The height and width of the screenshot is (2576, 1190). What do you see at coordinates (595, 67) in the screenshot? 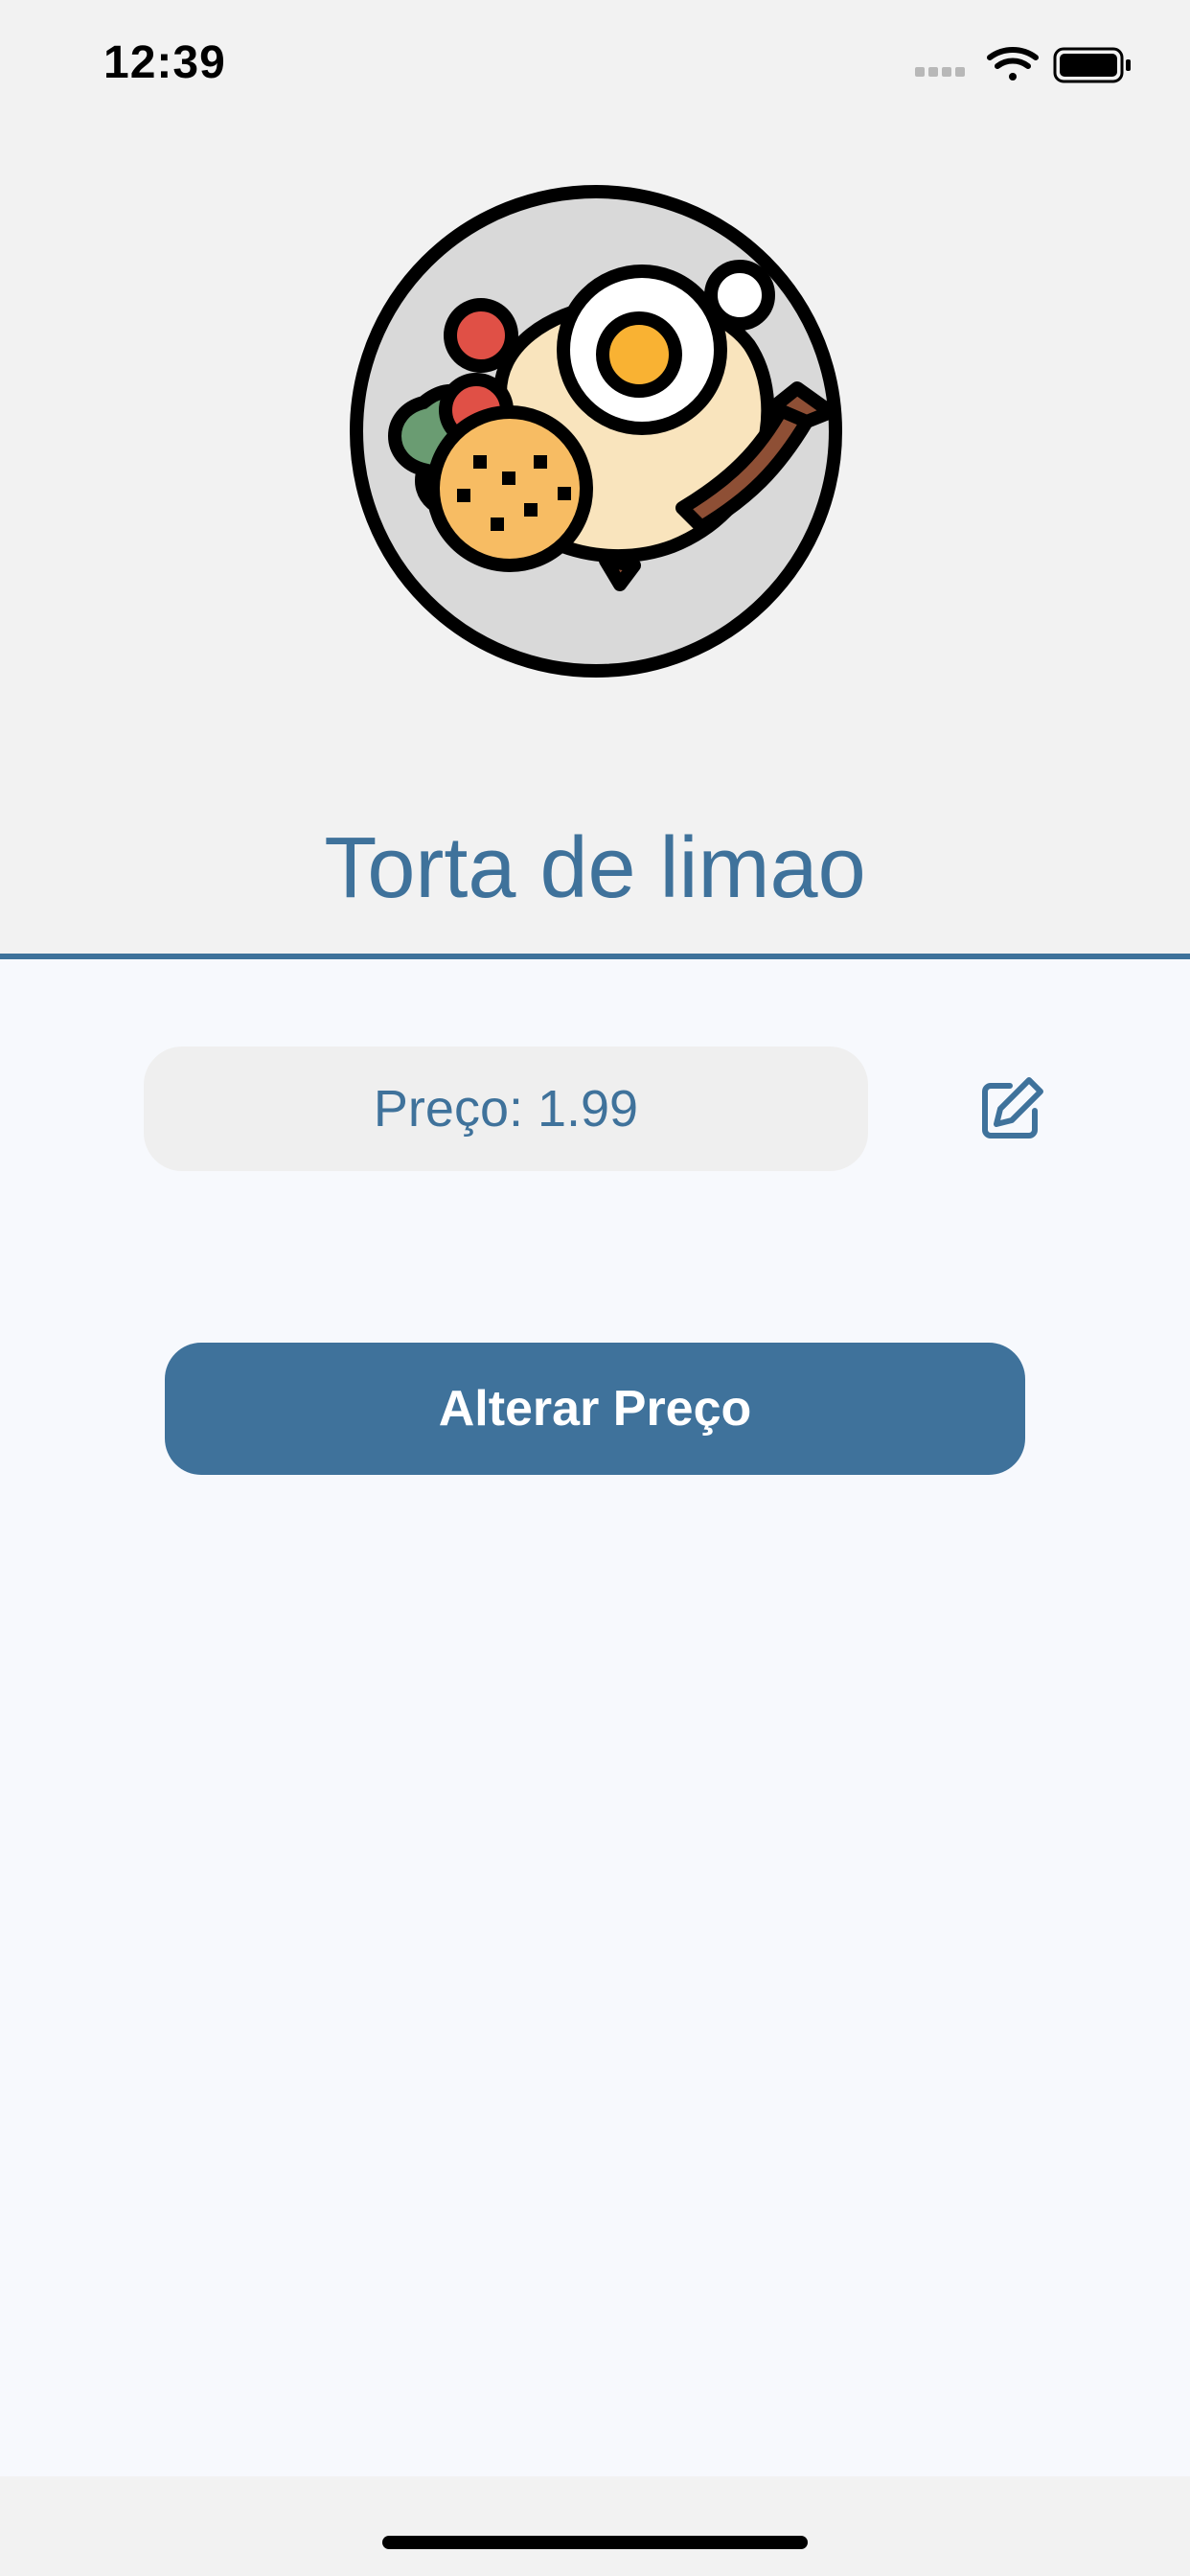
I see `status-bar: 12:39` at bounding box center [595, 67].